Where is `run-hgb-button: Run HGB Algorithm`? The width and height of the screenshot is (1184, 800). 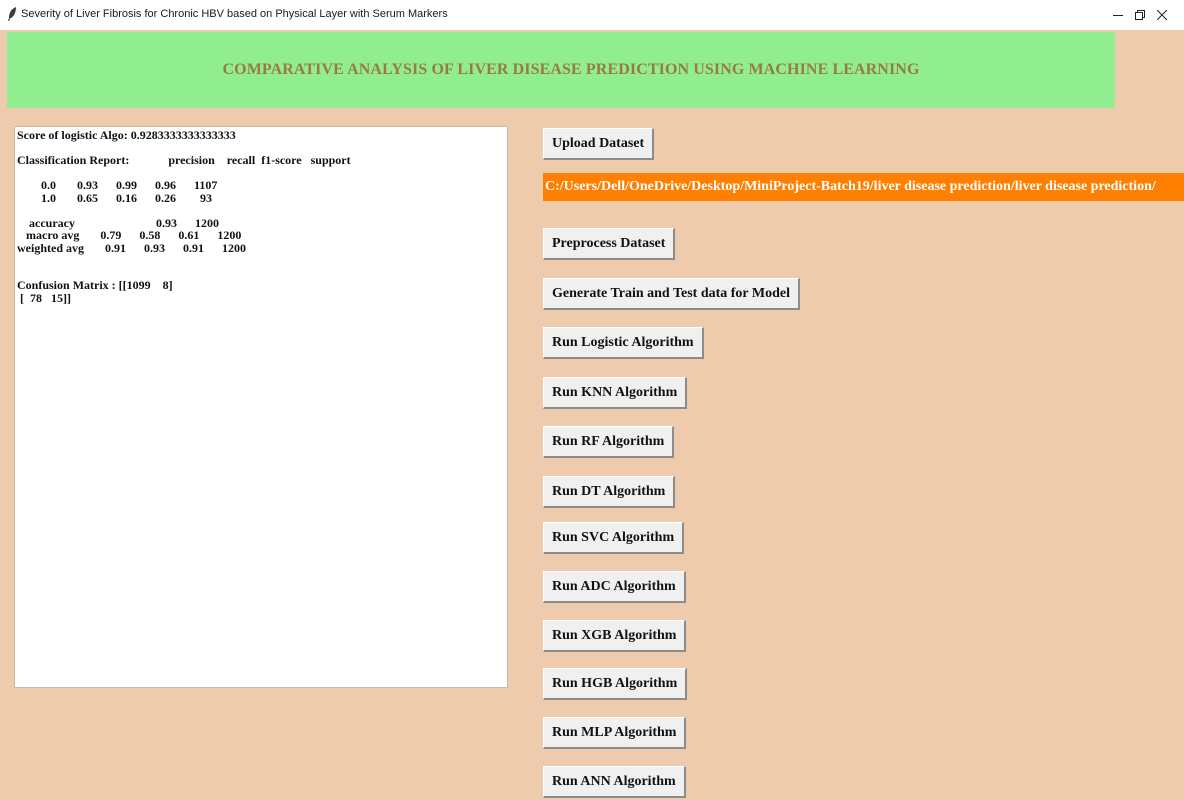 run-hgb-button: Run HGB Algorithm is located at coordinates (615, 684).